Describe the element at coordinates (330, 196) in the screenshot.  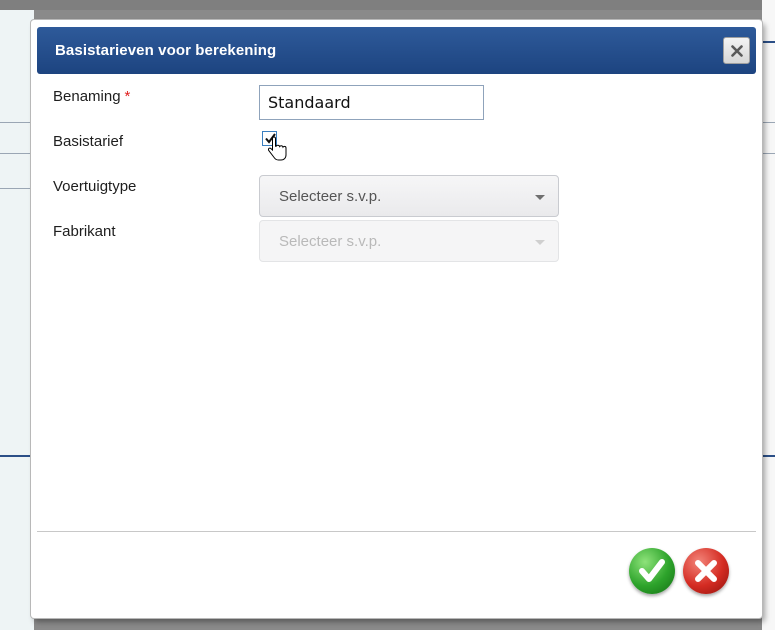
I see `voertuigtype-selected-value: Selecteer s.v.p.` at that location.